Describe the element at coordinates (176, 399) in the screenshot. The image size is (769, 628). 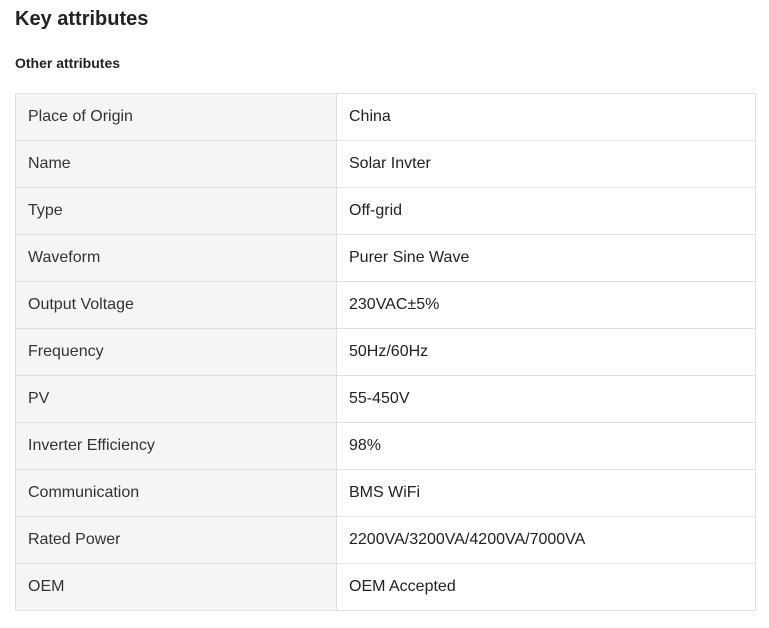
I see `attribute-key: PV` at that location.